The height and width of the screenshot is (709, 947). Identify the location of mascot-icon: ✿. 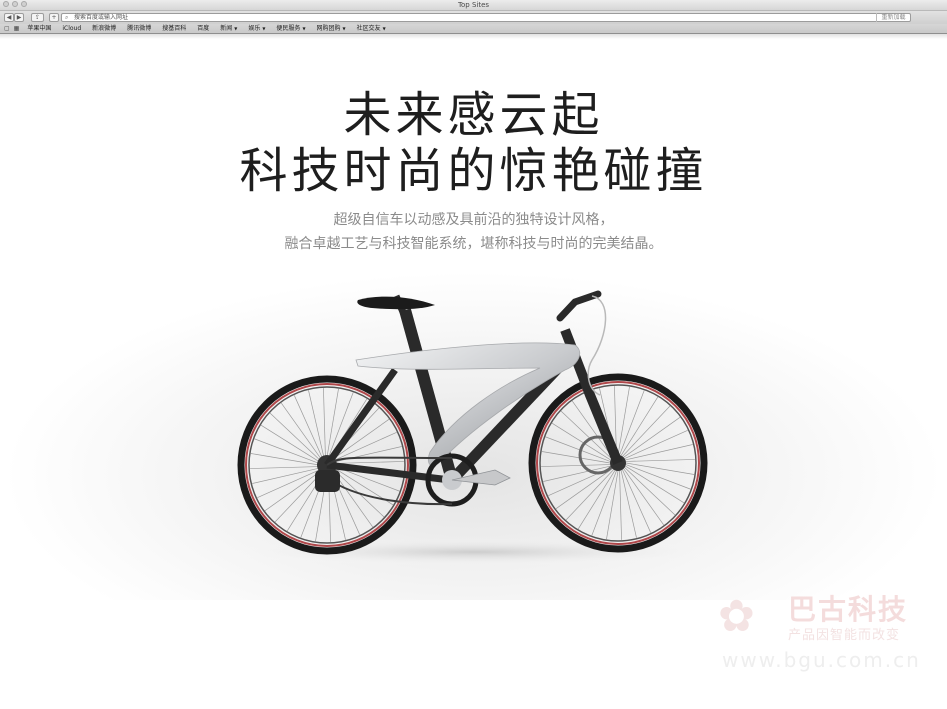
(736, 616).